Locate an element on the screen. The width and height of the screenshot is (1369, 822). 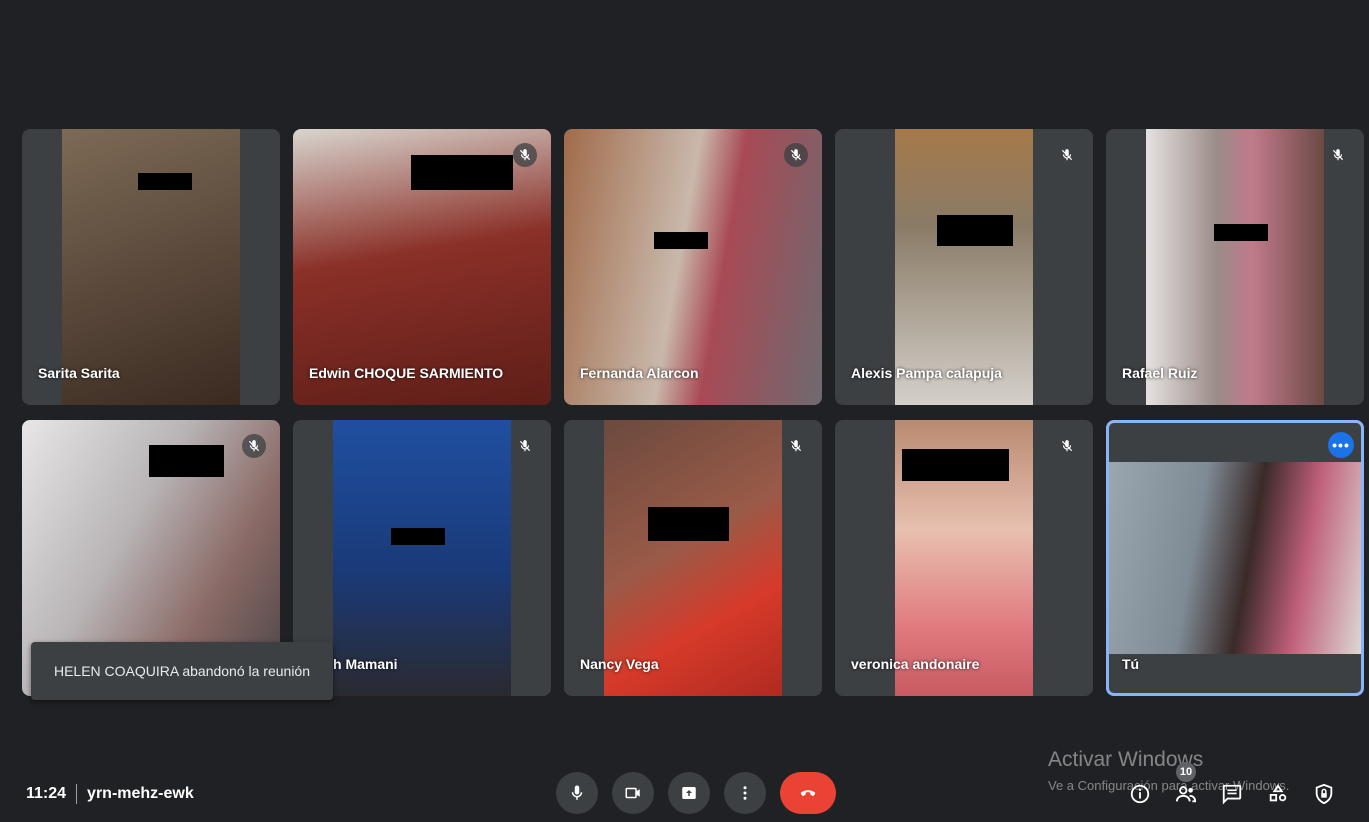
divider is located at coordinates (77, 794).